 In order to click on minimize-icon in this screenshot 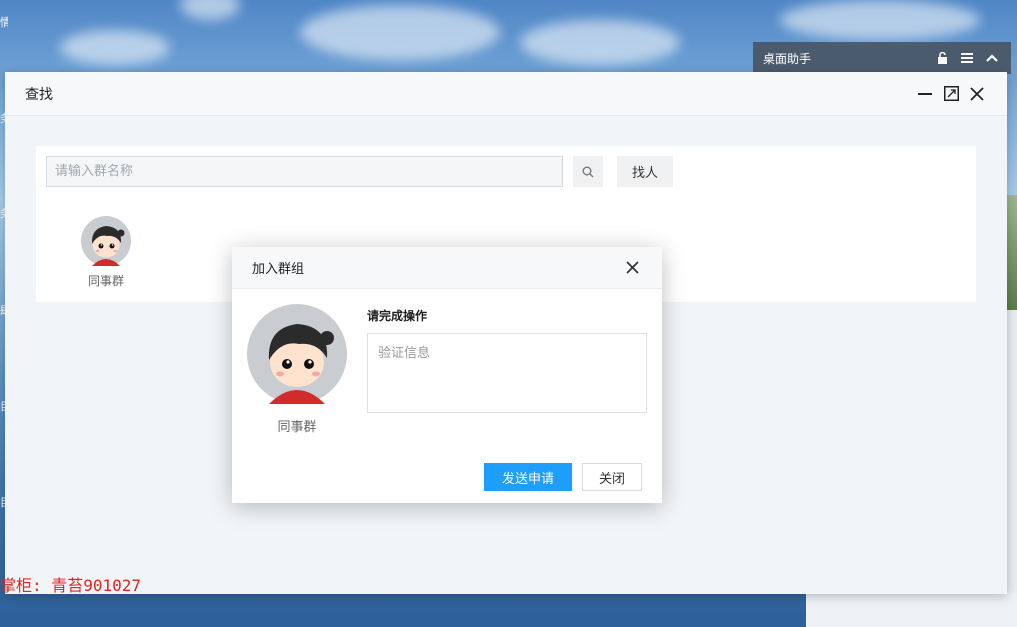, I will do `click(925, 94)`.